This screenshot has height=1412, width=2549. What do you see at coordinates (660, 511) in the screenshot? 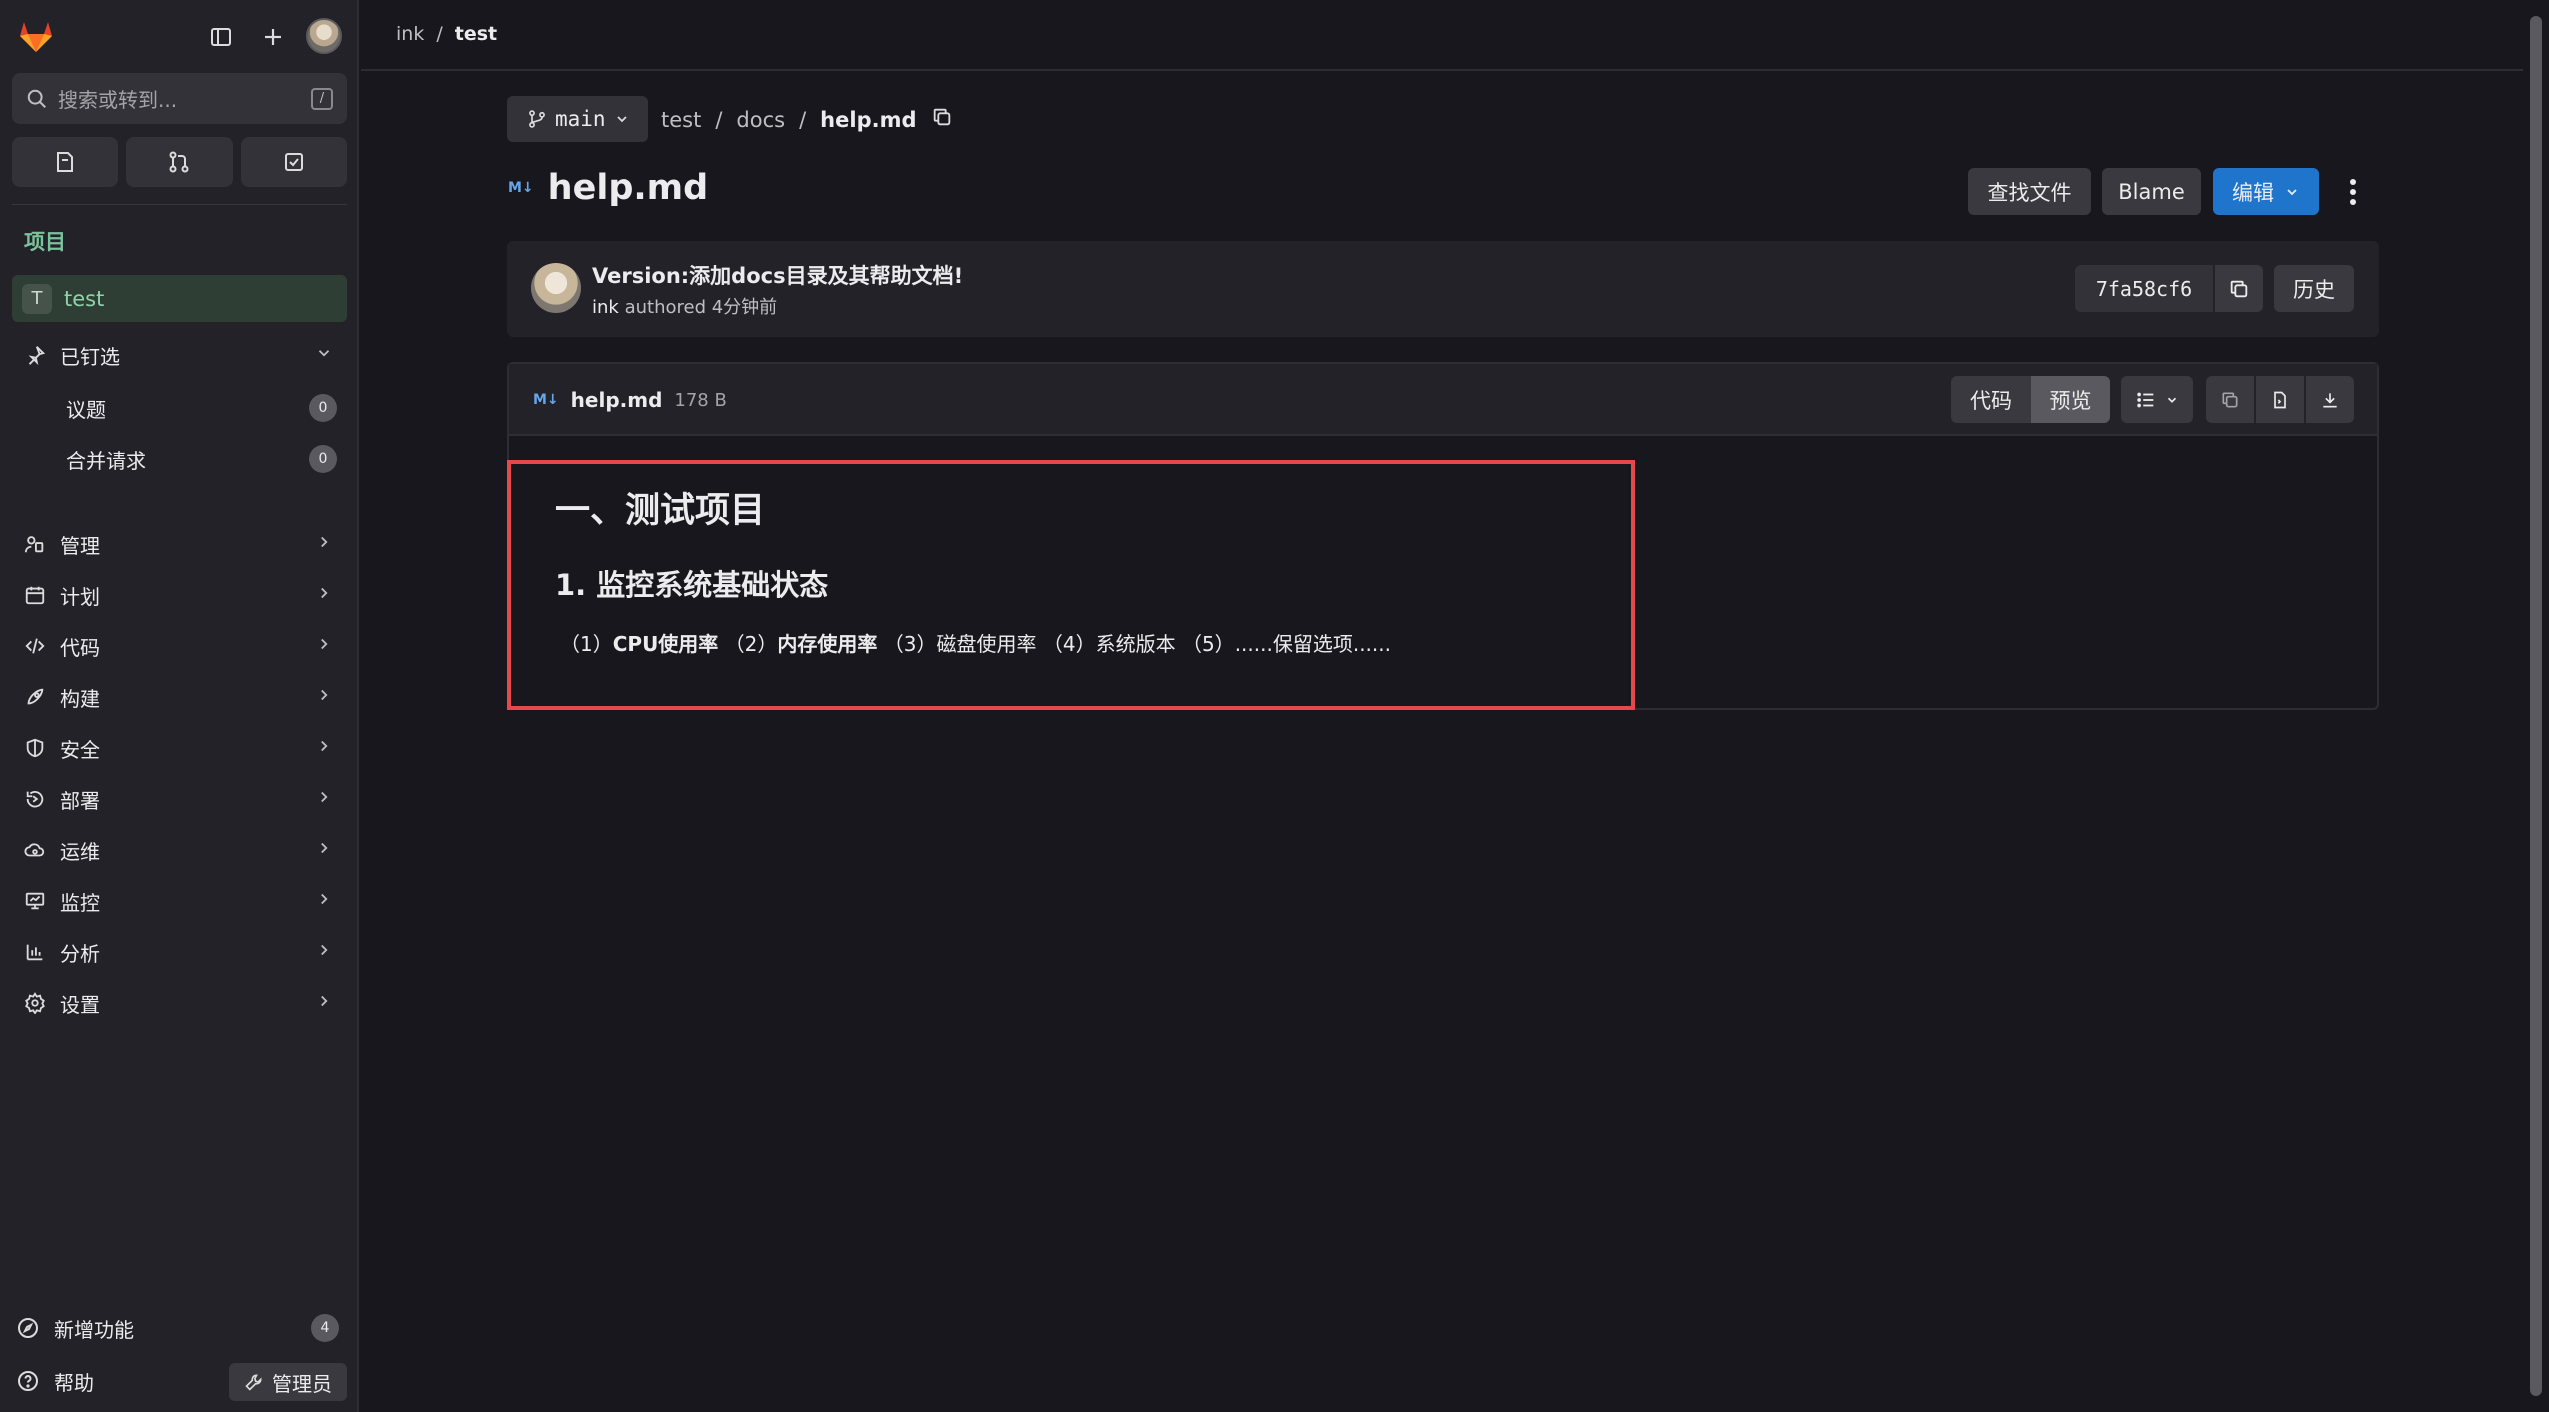
I see `markdown-heading-1: 一、测试项目` at bounding box center [660, 511].